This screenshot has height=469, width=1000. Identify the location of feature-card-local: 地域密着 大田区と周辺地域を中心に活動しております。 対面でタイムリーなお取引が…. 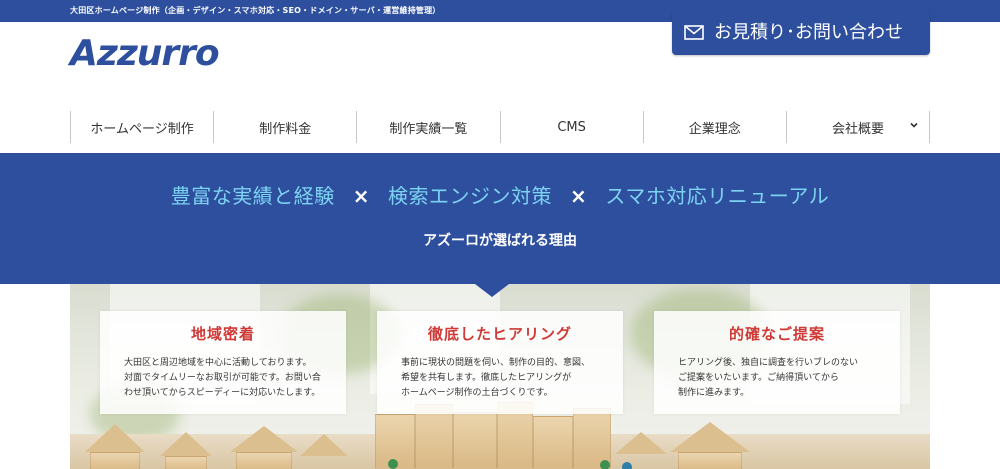
(223, 362).